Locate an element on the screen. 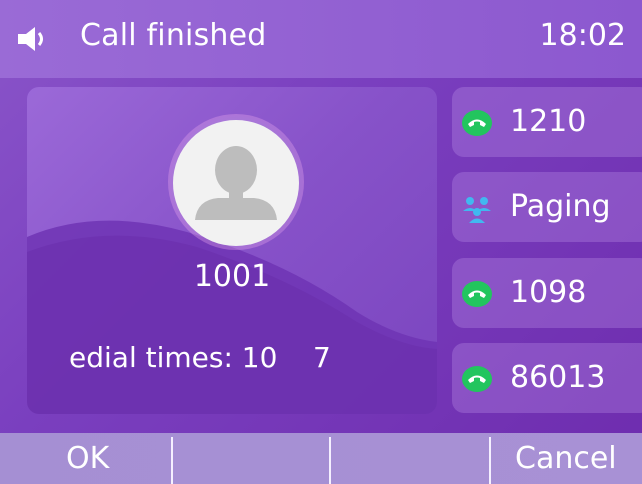 The image size is (642, 484). softkey-bar: OK Cancel is located at coordinates (321, 458).